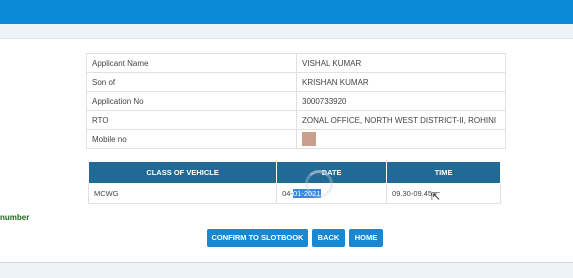  Describe the element at coordinates (257, 238) in the screenshot. I see `confirm-slotbook-button: CONFIRM TO SLOTBOOK` at that location.